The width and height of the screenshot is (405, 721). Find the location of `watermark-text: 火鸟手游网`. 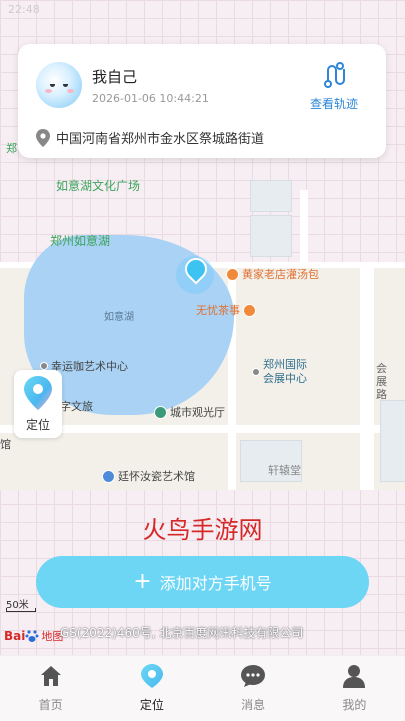

watermark-text: 火鸟手游网 is located at coordinates (202, 530).